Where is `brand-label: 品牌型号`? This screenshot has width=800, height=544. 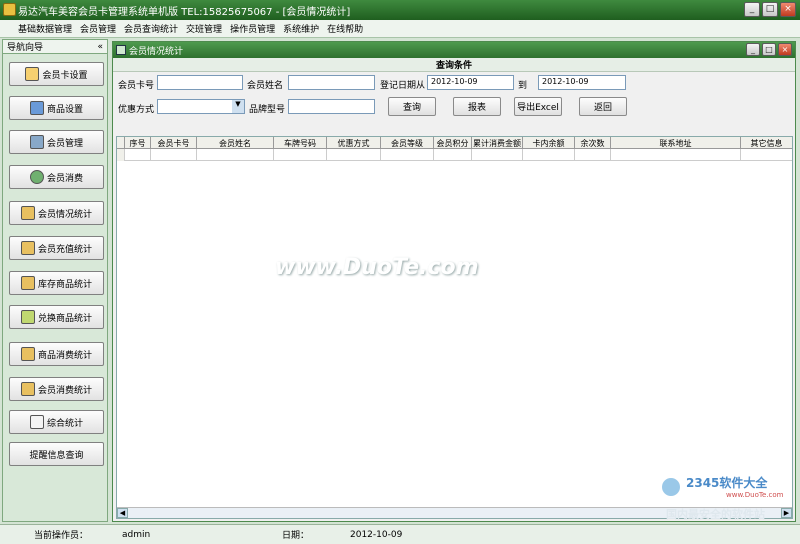 brand-label: 品牌型号 is located at coordinates (267, 110).